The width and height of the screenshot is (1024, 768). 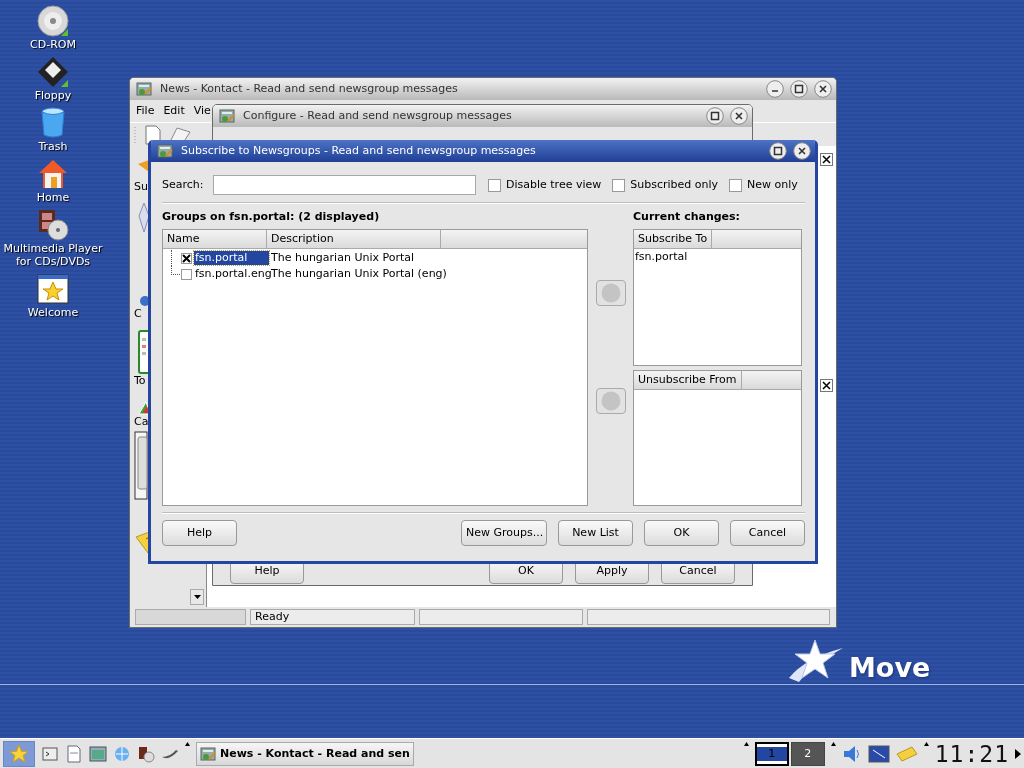 I want to click on title-bar: News - Kontact - Read and send newsgroup messages, so click(x=483, y=89).